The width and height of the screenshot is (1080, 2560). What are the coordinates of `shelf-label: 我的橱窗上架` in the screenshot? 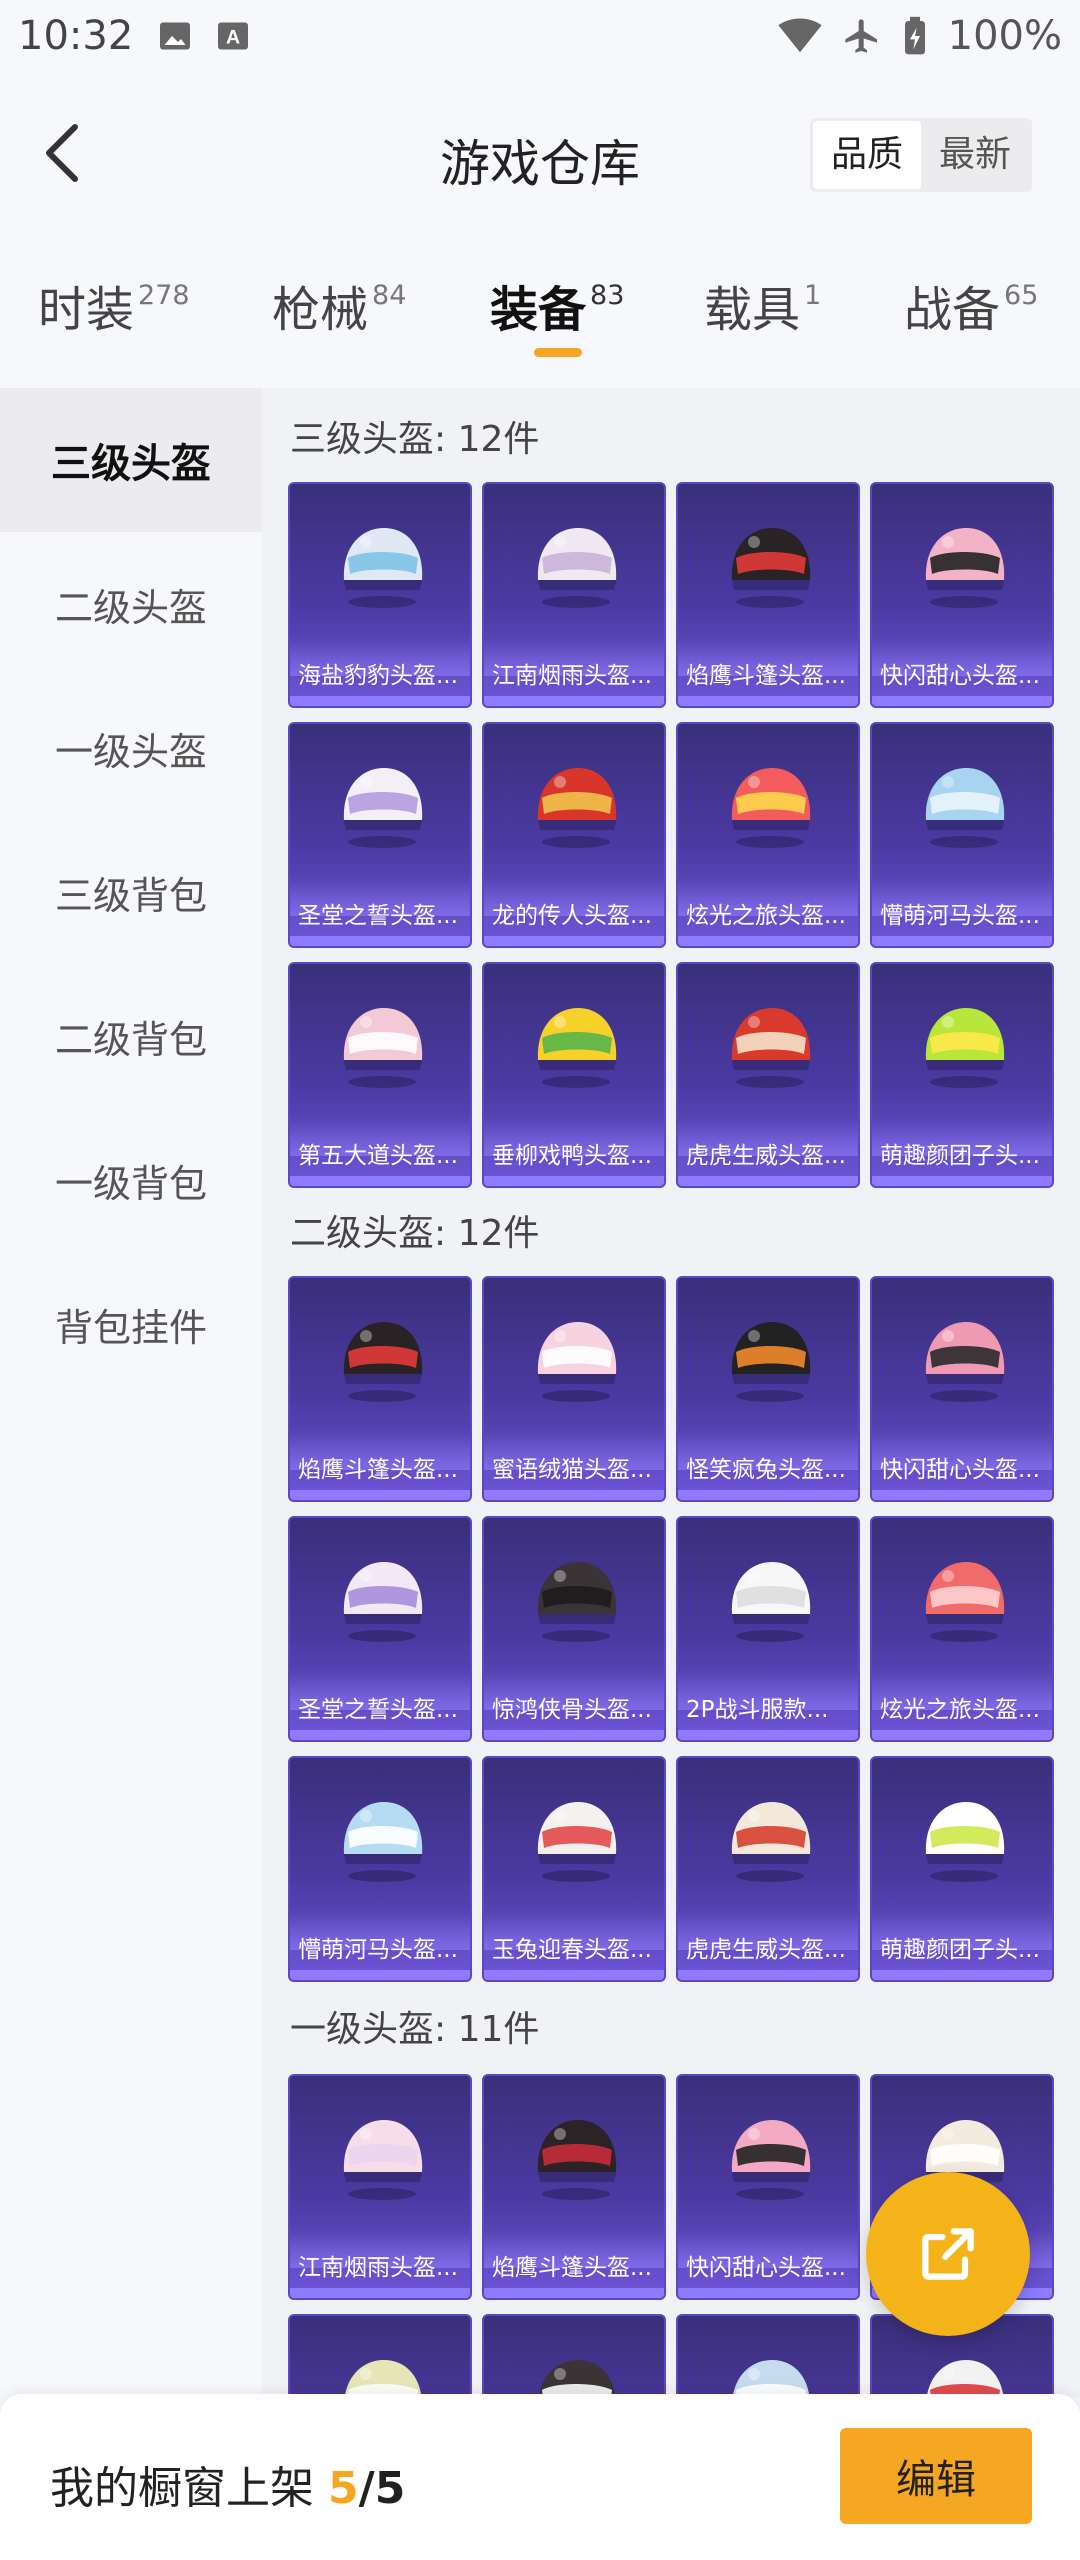 It's located at (189, 2488).